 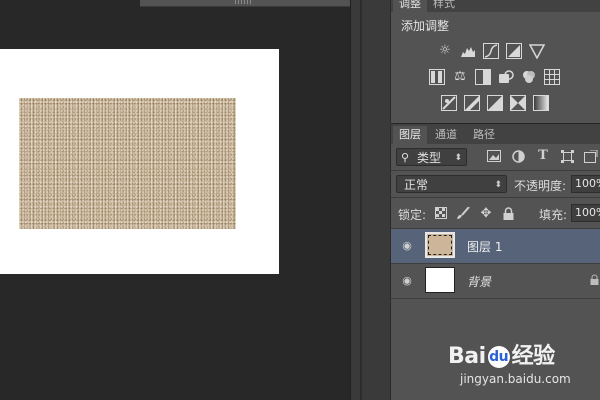 I want to click on layer-filter-row: ⚲ 类型 ⬍ T, so click(x=495, y=157).